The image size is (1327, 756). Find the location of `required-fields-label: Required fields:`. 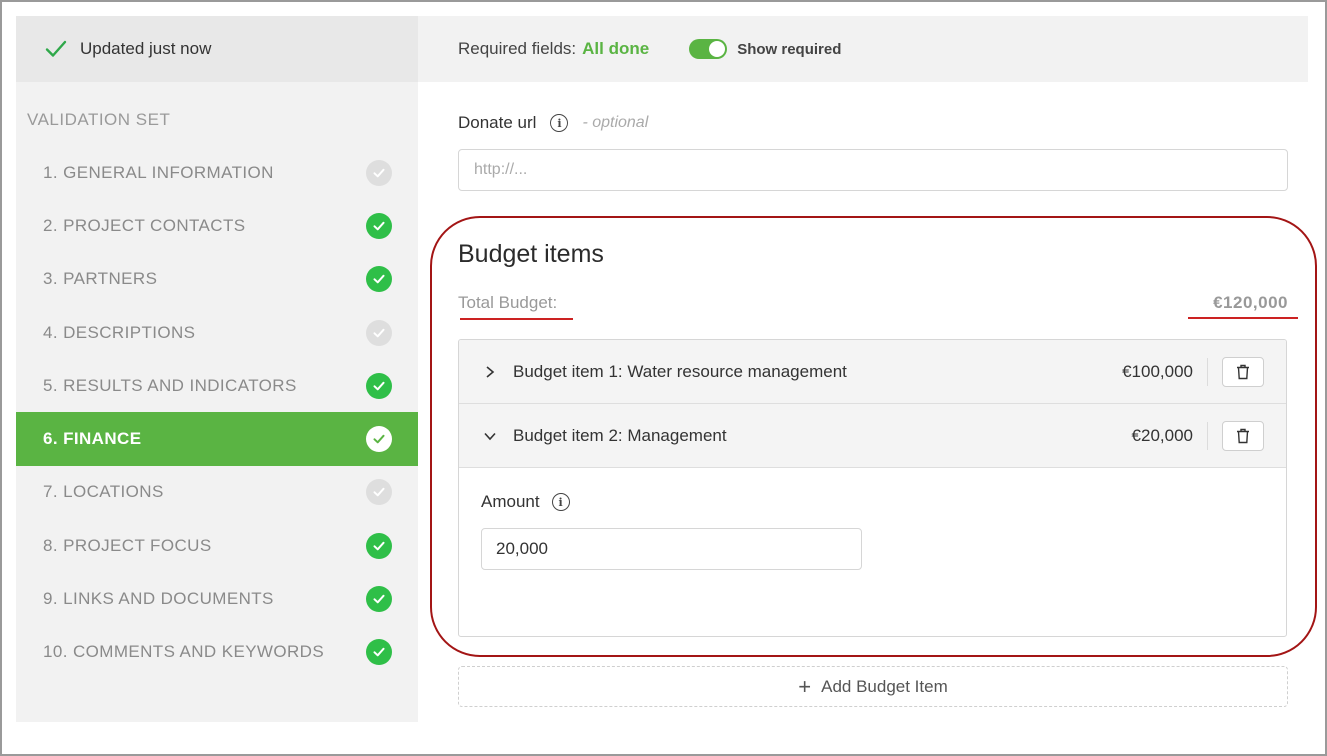

required-fields-label: Required fields: is located at coordinates (517, 48).